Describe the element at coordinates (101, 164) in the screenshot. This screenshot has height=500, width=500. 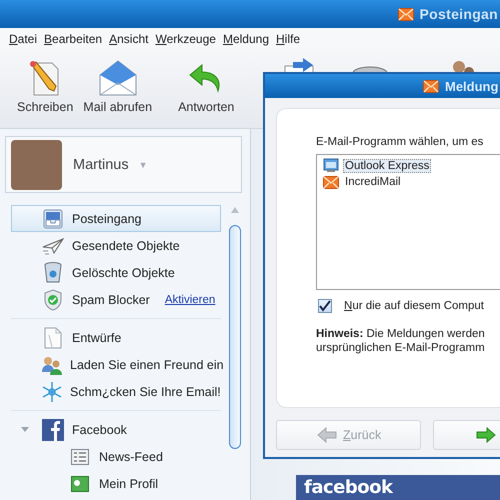
I see `profile-name: Martinus` at that location.